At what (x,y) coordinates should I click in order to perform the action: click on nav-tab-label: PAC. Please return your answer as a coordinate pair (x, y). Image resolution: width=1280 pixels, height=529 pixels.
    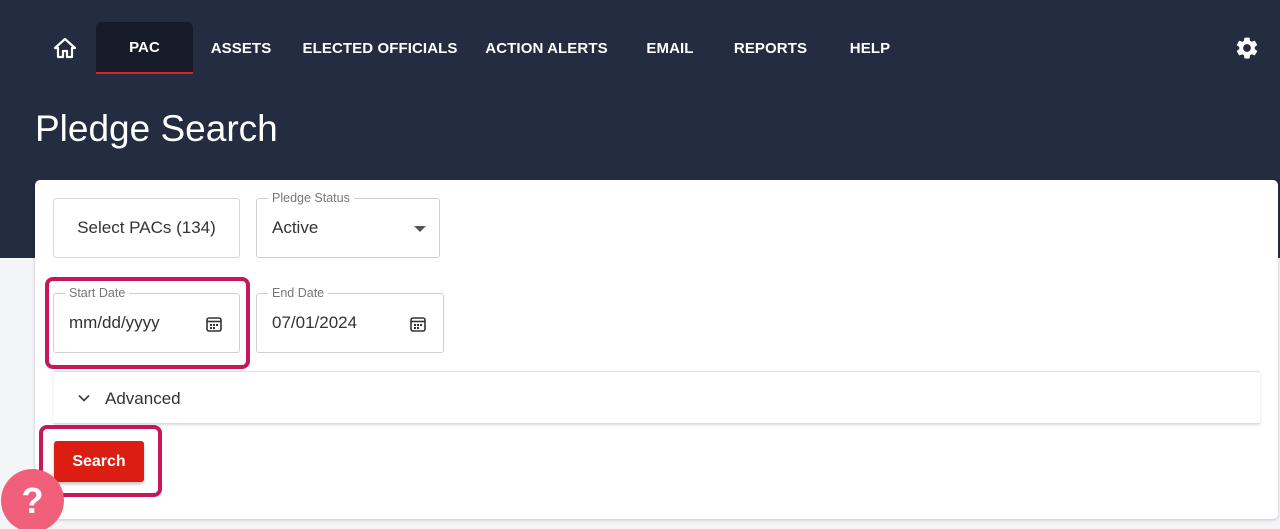
    Looking at the image, I should click on (144, 47).